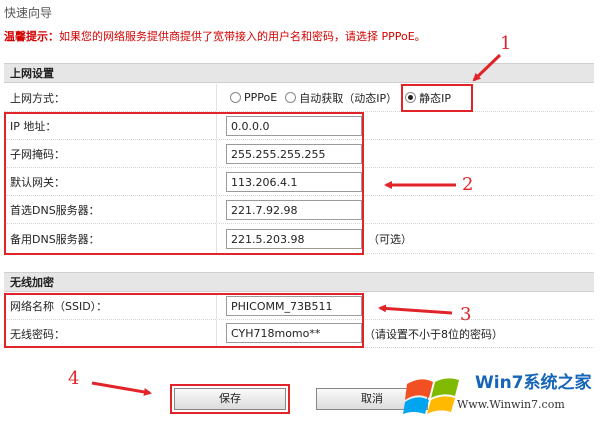  I want to click on row-divider, so click(216, 97).